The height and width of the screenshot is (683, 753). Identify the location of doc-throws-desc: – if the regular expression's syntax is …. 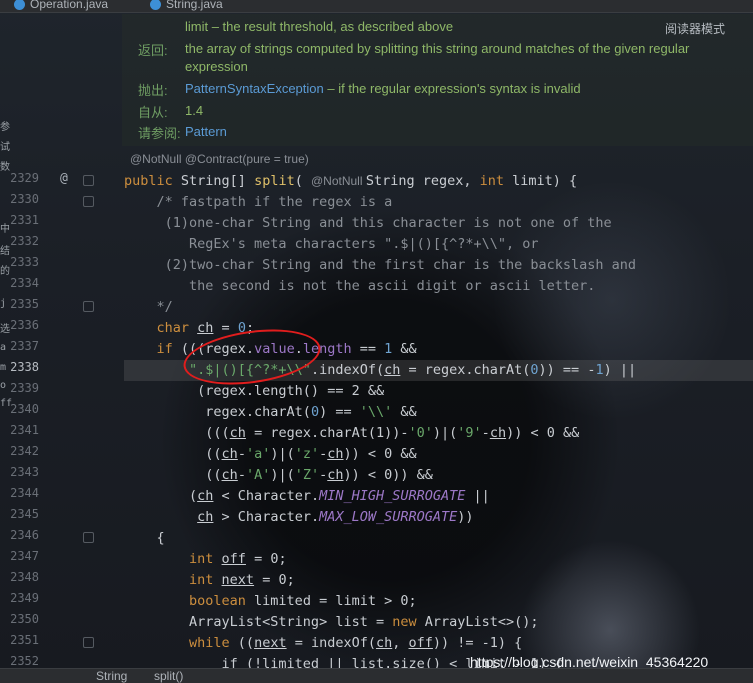
(452, 88).